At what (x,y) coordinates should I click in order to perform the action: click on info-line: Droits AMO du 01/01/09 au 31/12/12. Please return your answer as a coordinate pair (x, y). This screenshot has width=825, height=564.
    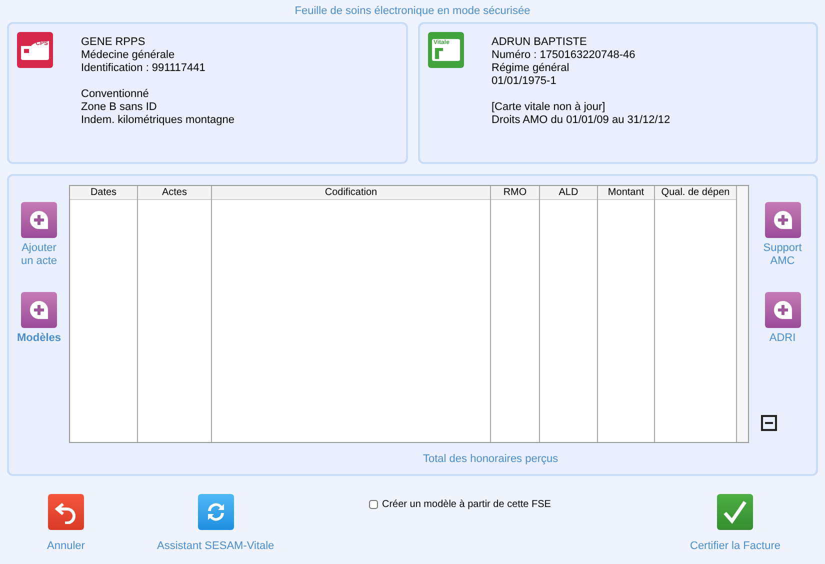
    Looking at the image, I should click on (581, 120).